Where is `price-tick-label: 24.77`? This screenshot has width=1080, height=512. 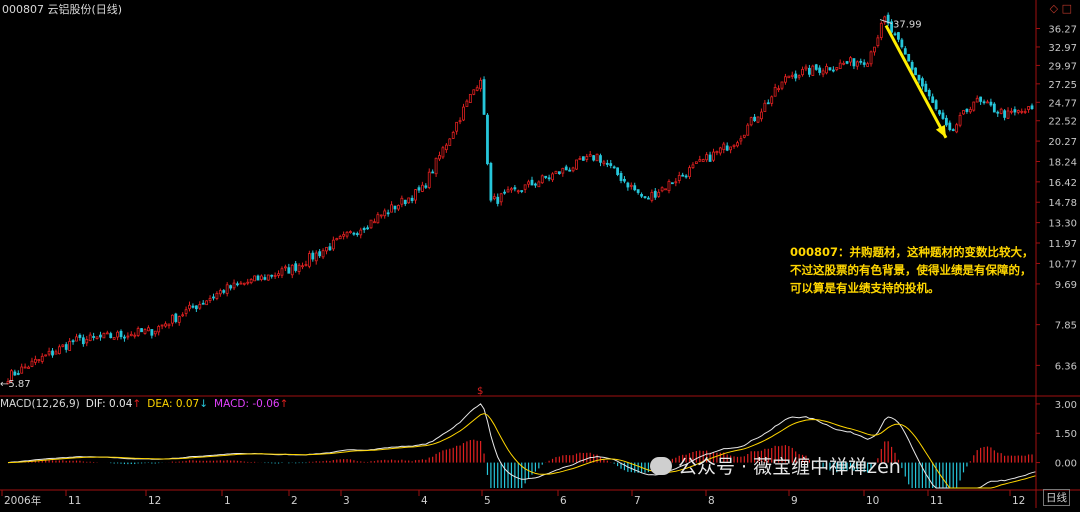 price-tick-label: 24.77 is located at coordinates (1062, 103).